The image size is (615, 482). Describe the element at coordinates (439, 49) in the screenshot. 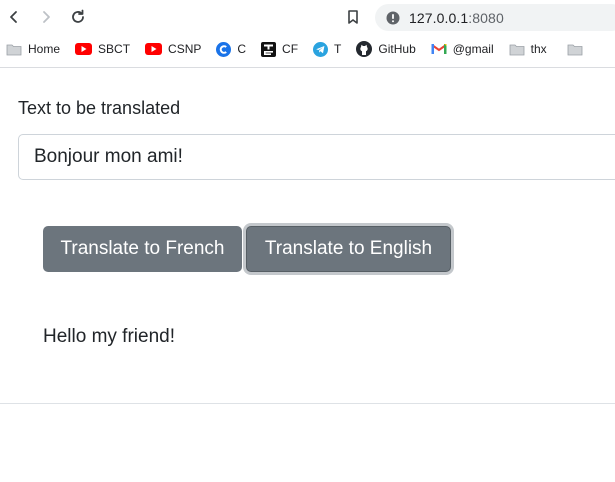

I see `gmail-icon` at that location.